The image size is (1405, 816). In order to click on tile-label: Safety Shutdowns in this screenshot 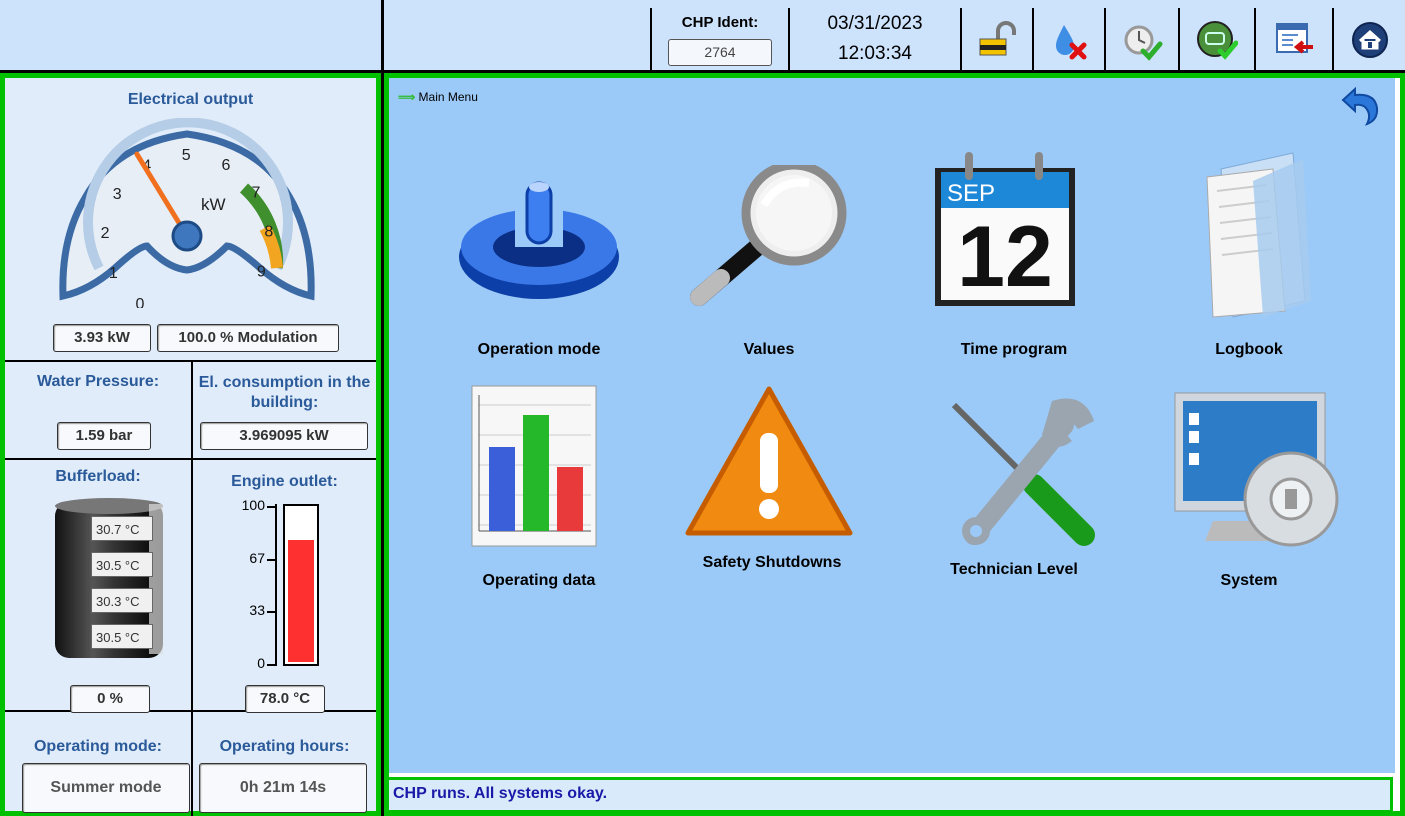, I will do `click(772, 562)`.